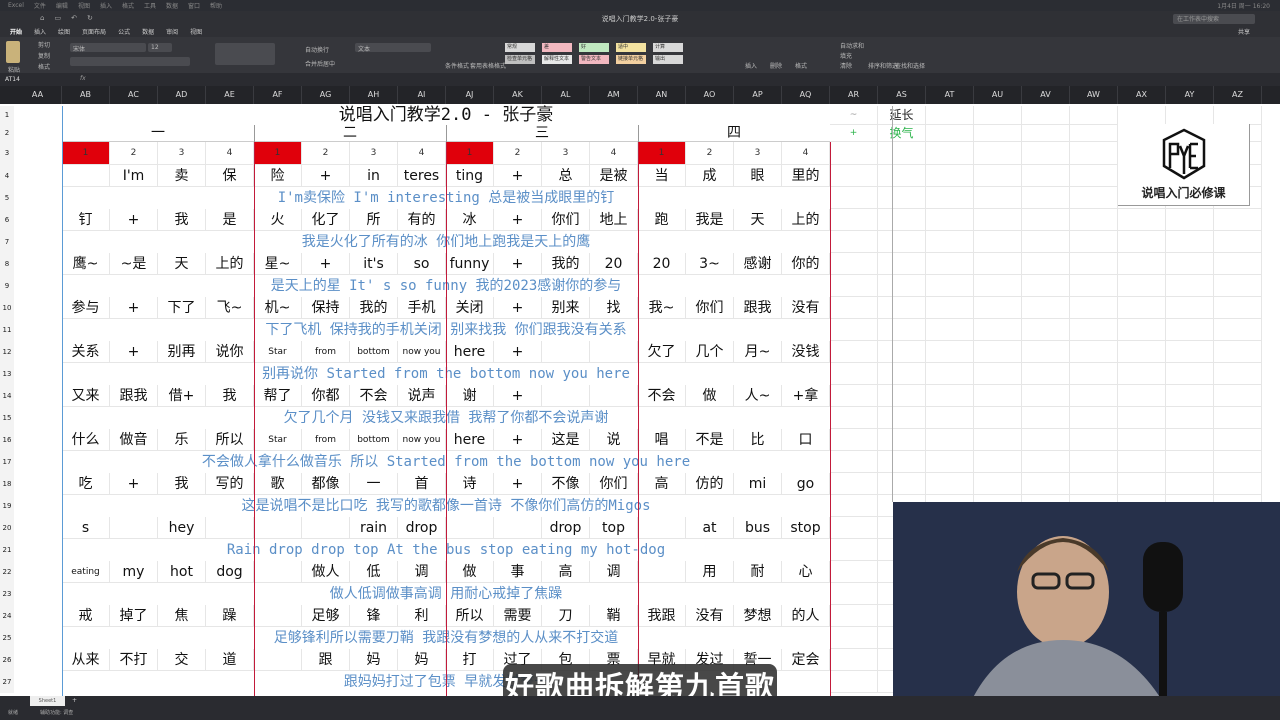  What do you see at coordinates (134, 440) in the screenshot?
I see `lyric-cell: 做音` at bounding box center [134, 440].